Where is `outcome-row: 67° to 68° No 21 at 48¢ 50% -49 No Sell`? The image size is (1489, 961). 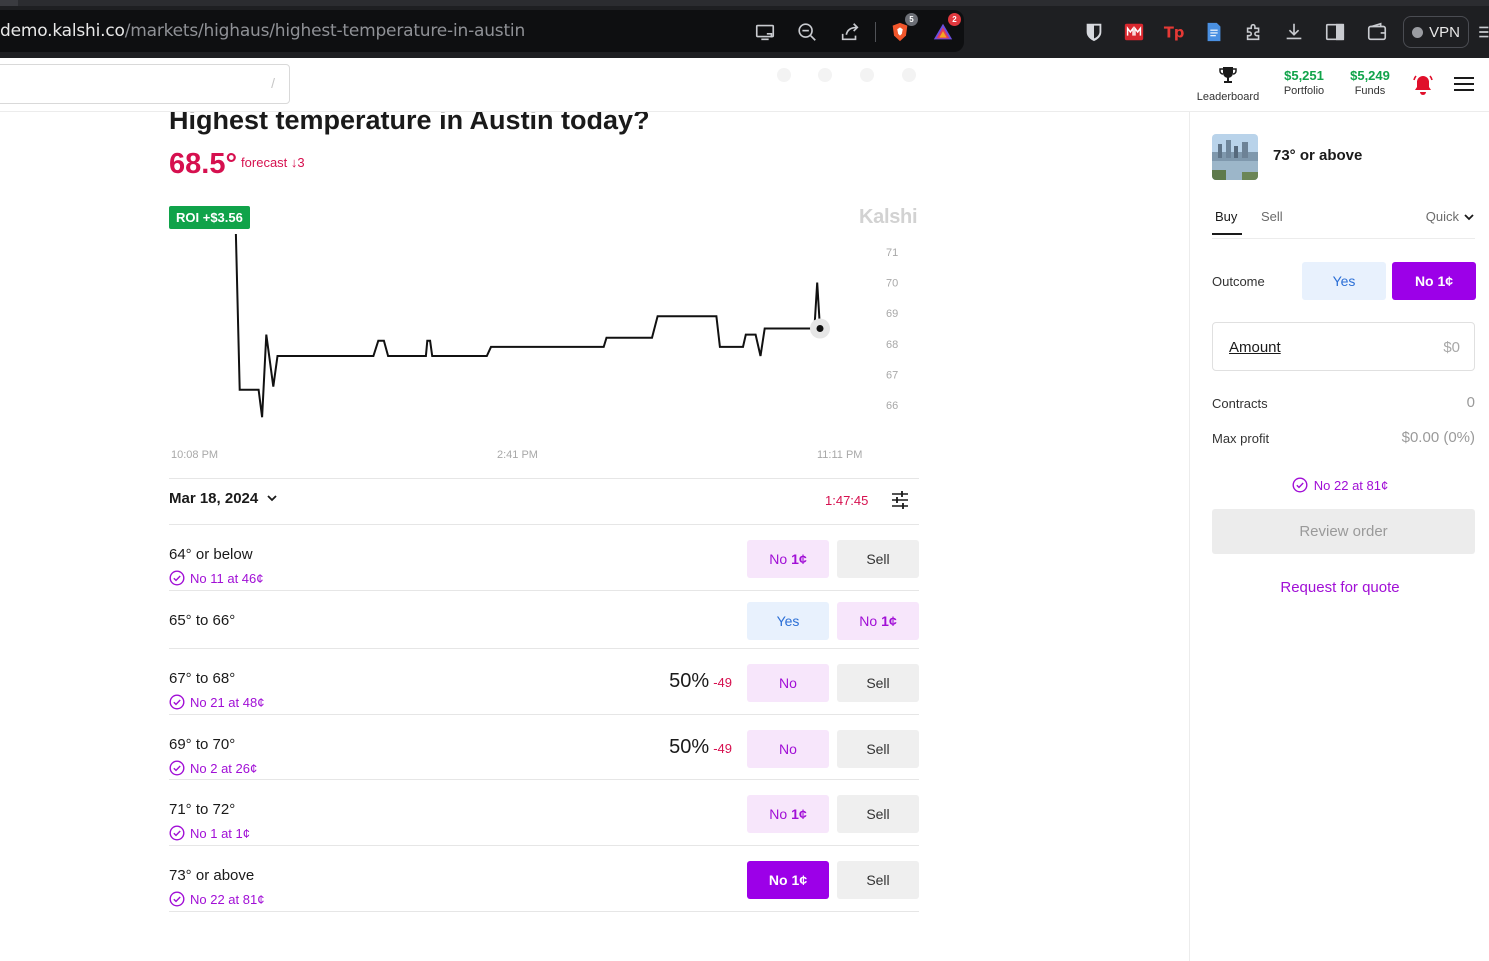
outcome-row: 67° to 68° No 21 at 48¢ 50% -49 No Sell is located at coordinates (544, 682).